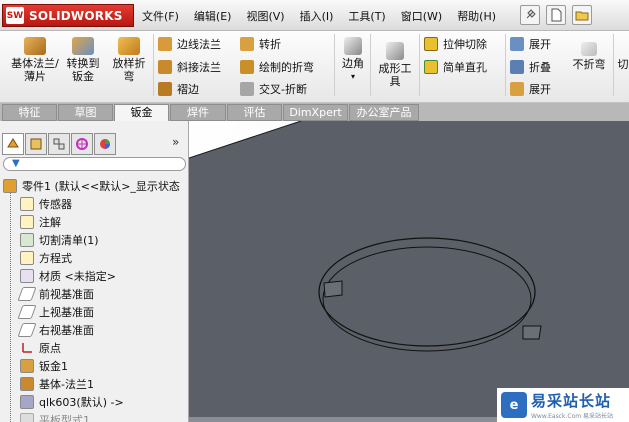 The height and width of the screenshot is (422, 629). I want to click on edge-flange-button: 边线法兰, so click(189, 44).